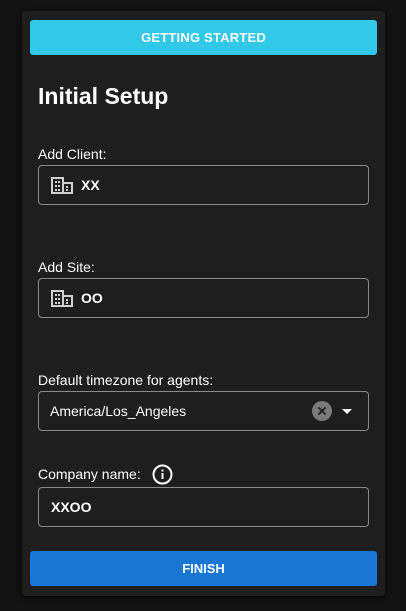 This screenshot has width=406, height=611. What do you see at coordinates (203, 411) in the screenshot?
I see `timezone-select: America/Los_Angeles` at bounding box center [203, 411].